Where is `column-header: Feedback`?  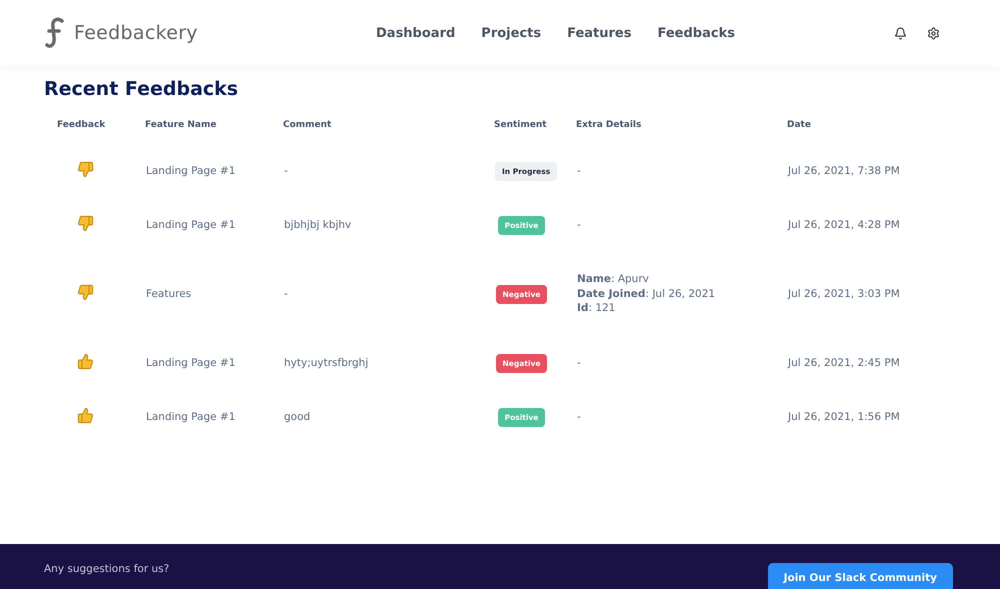
column-header: Feedback is located at coordinates (81, 125).